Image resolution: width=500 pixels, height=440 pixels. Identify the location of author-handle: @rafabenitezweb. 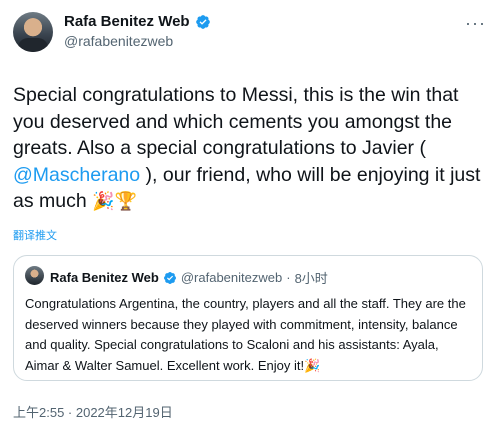
(118, 41).